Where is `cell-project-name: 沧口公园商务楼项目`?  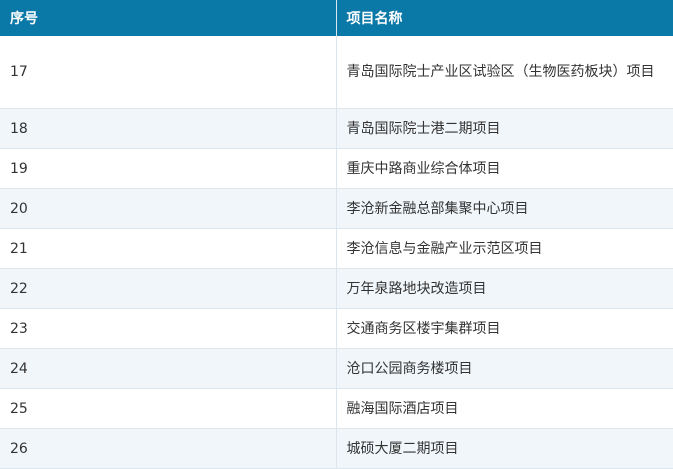 cell-project-name: 沧口公园商务楼项目 is located at coordinates (504, 368).